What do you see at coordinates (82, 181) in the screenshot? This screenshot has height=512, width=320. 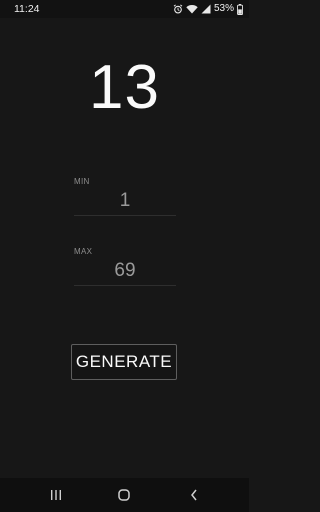 I see `min-label: MIN` at bounding box center [82, 181].